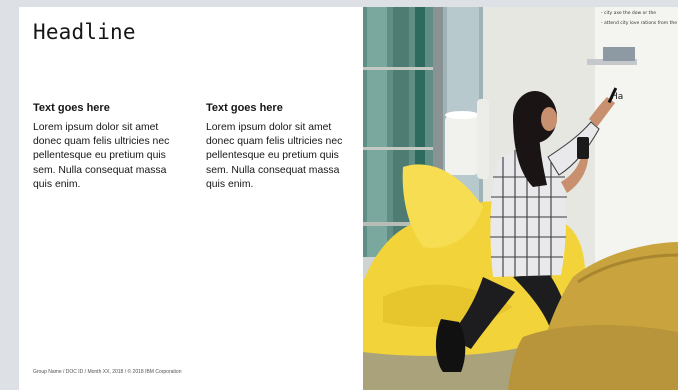 Image resolution: width=678 pixels, height=390 pixels. I want to click on phone, so click(583, 148).